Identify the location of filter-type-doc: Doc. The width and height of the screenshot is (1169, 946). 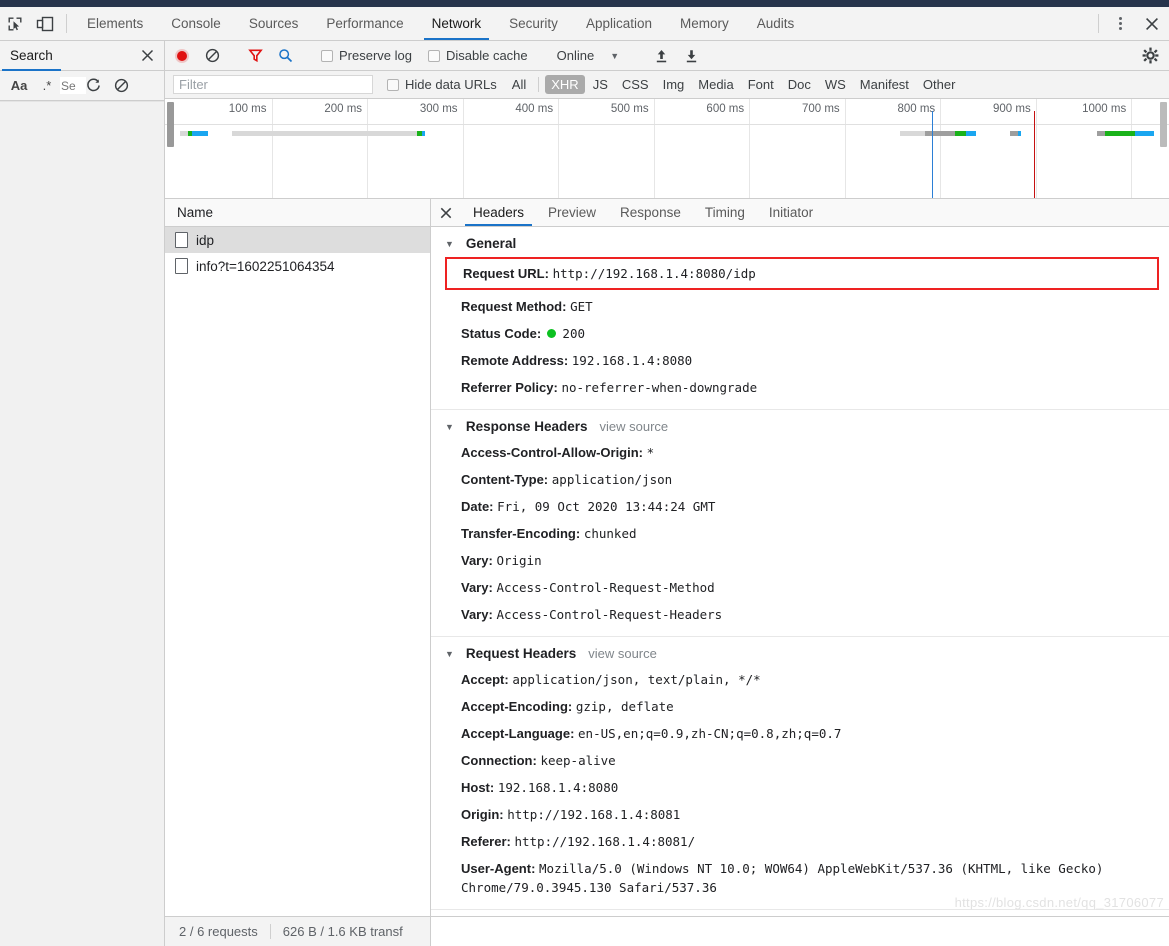
(799, 84).